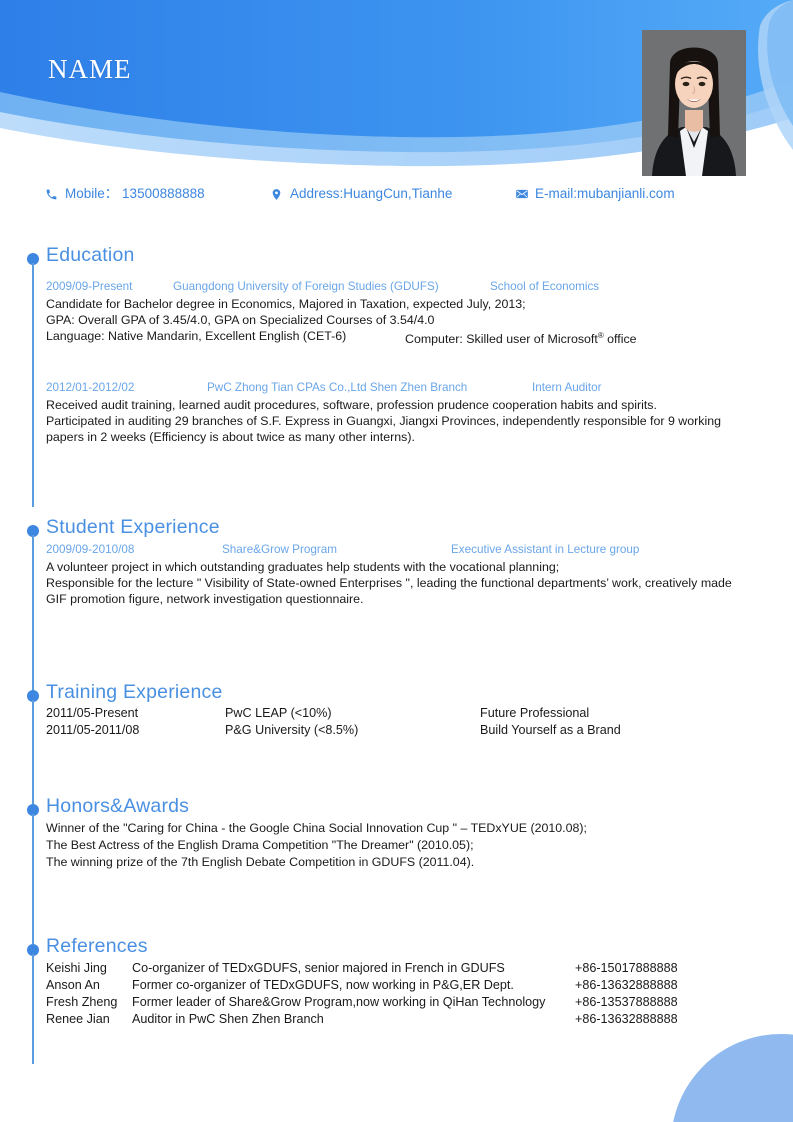 Image resolution: width=793 pixels, height=1122 pixels. Describe the element at coordinates (732, 1078) in the screenshot. I see `corner-circle-shape` at that location.